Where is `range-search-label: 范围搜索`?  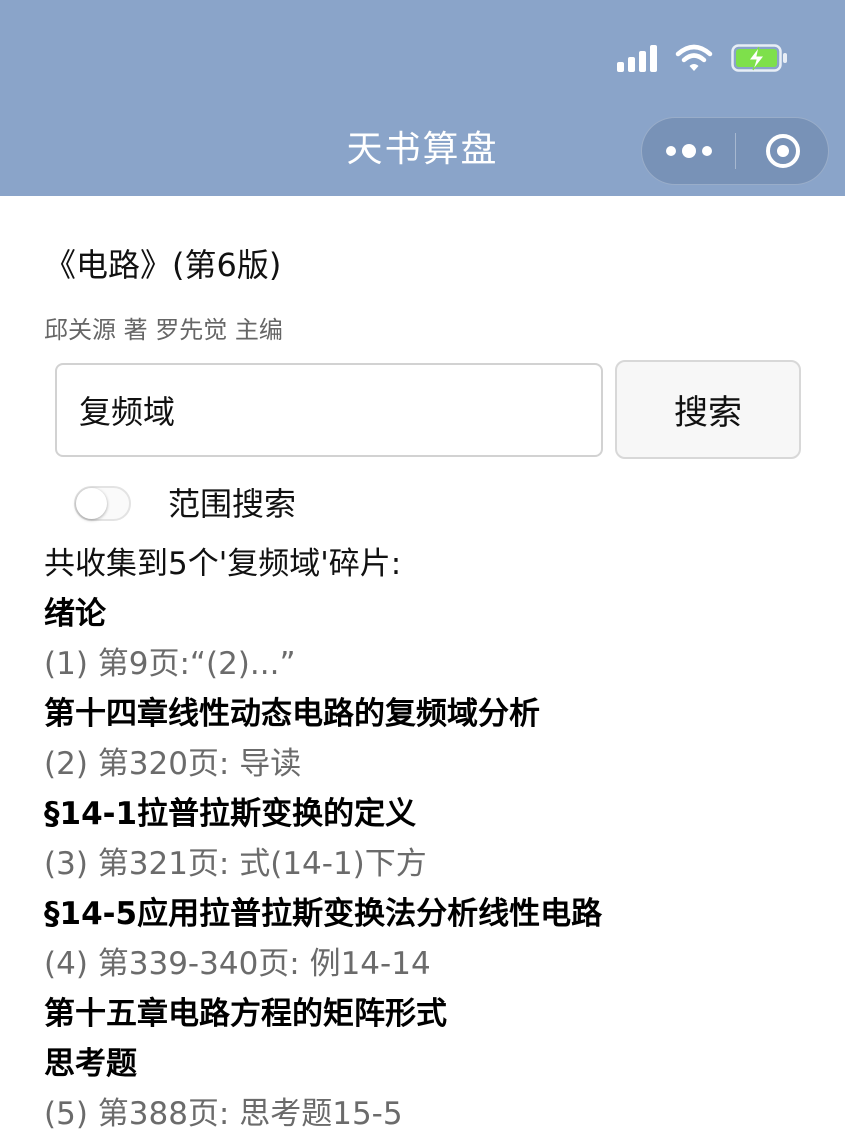 range-search-label: 范围搜索 is located at coordinates (232, 504).